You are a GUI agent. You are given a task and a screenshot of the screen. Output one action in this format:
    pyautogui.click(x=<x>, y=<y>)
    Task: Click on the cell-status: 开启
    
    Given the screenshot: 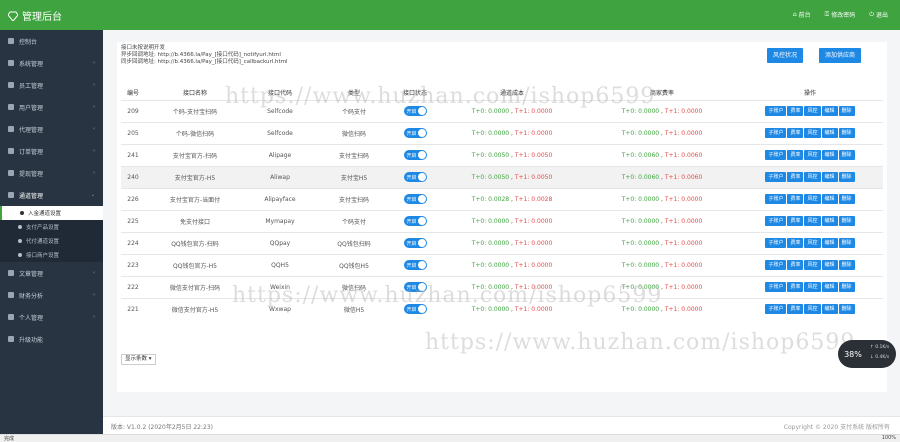 What is the action you would take?
    pyautogui.click(x=415, y=242)
    